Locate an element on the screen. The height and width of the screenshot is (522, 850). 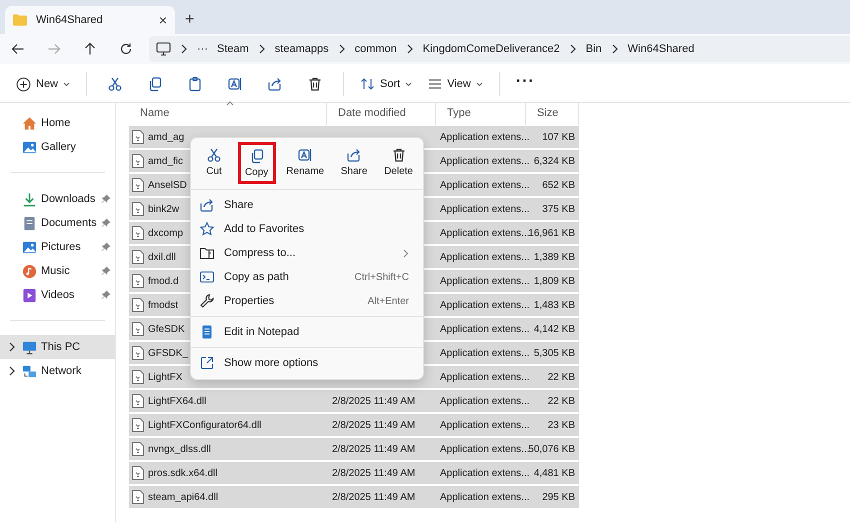
file-name: fmodst is located at coordinates (163, 305).